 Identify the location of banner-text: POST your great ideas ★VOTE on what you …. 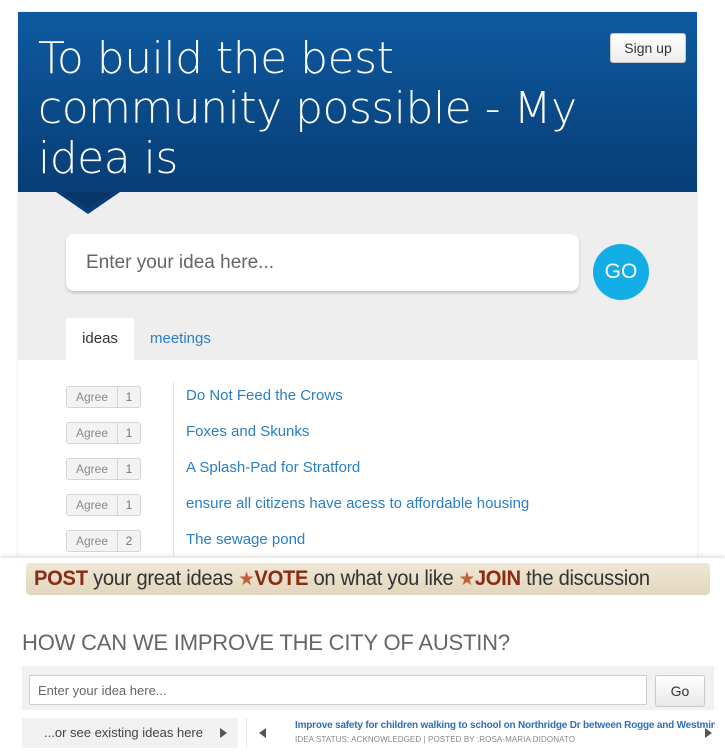
(360, 579).